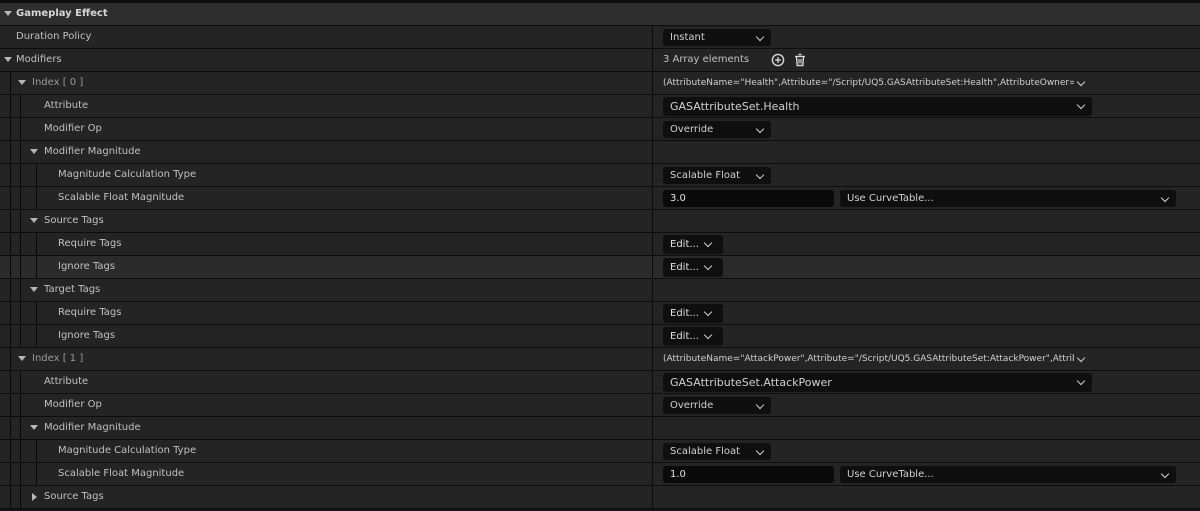 This screenshot has width=1200, height=511. What do you see at coordinates (62, 13) in the screenshot?
I see `category-title: Gameplay Effect` at bounding box center [62, 13].